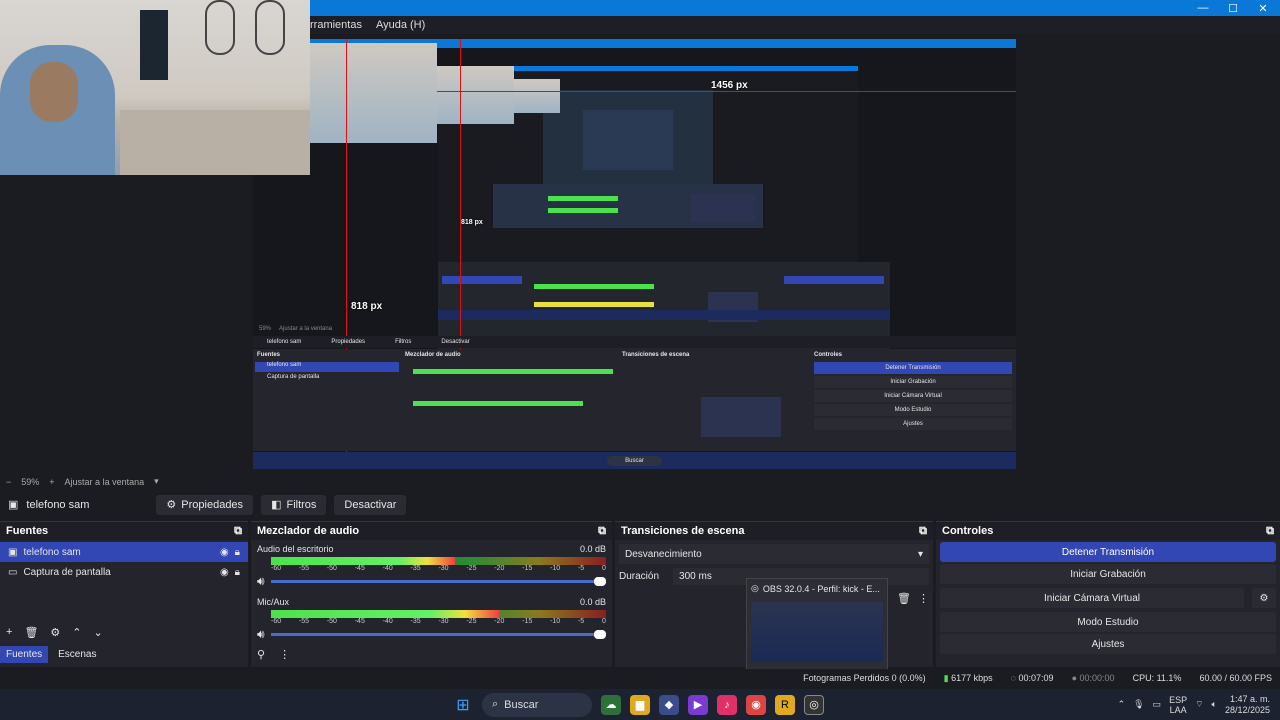 The width and height of the screenshot is (1280, 720). I want to click on app-icon: ◆, so click(669, 704).